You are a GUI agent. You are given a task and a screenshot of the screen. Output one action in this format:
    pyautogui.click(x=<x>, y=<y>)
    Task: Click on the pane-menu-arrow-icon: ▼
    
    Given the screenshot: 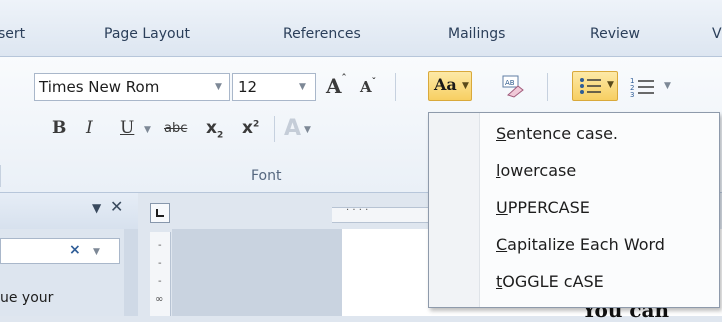 What is the action you would take?
    pyautogui.click(x=96, y=208)
    